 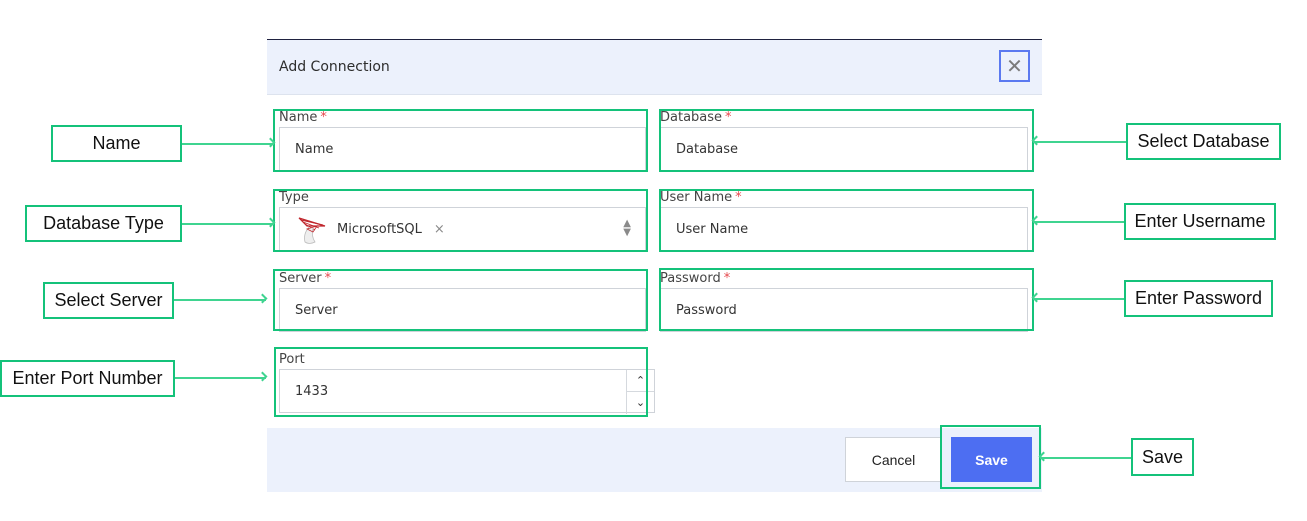 I want to click on server-label: Server, so click(x=300, y=278).